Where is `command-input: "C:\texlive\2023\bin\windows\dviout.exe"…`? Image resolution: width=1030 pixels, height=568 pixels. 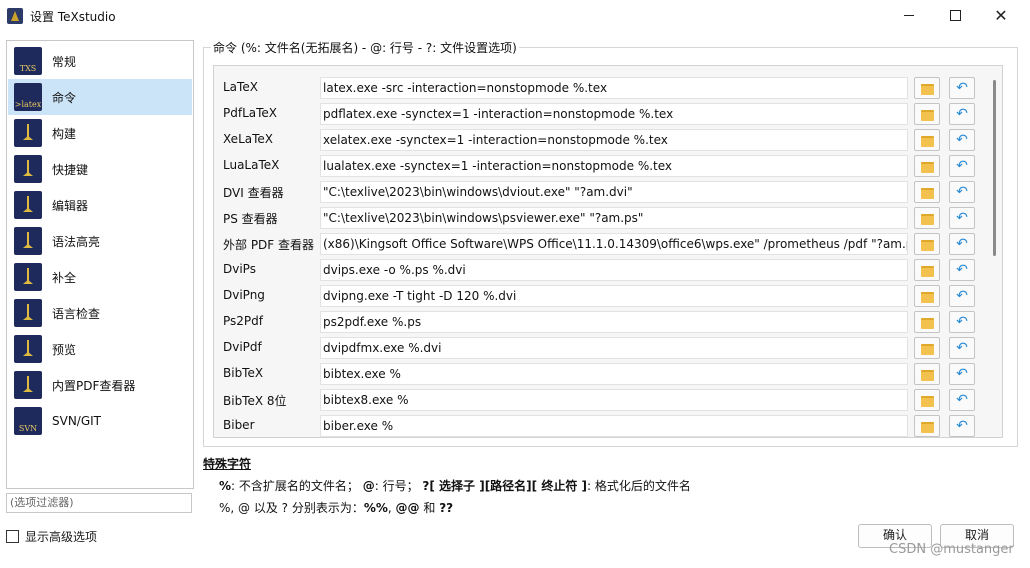
command-input: "C:\texlive\2023\bin\windows\dviout.exe"… is located at coordinates (614, 192).